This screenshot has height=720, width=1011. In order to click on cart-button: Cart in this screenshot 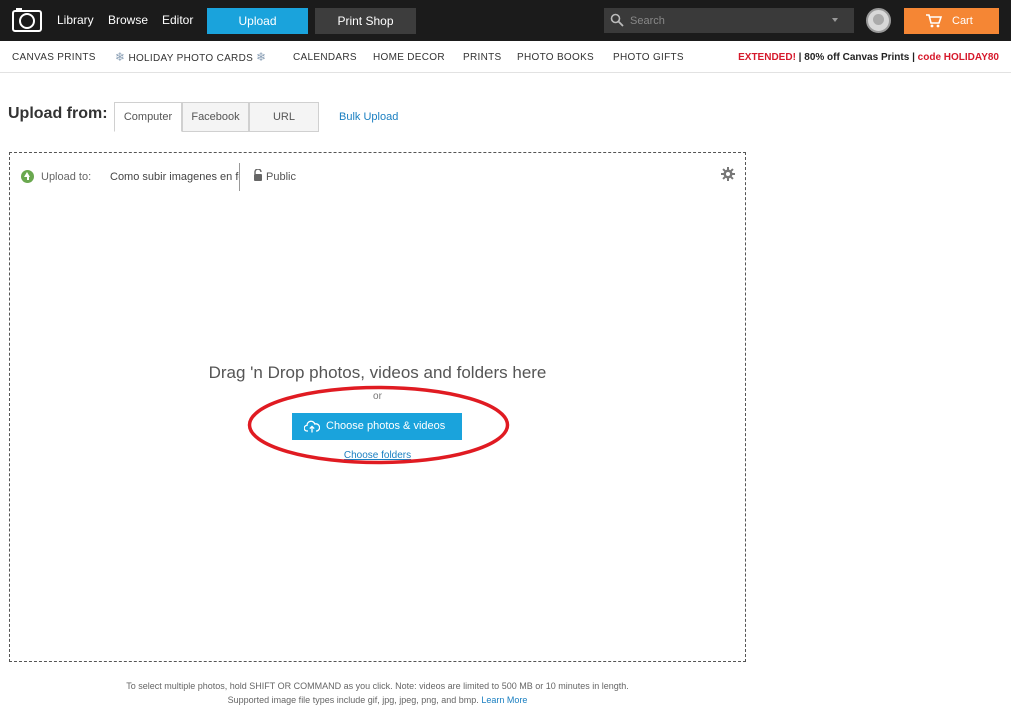, I will do `click(951, 21)`.